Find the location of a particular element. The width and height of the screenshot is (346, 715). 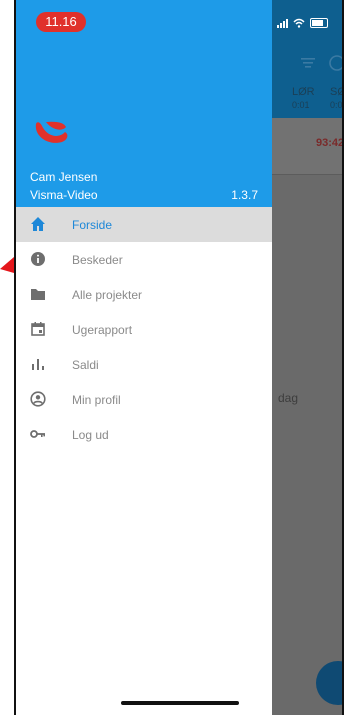

account-icon is located at coordinates (38, 399).